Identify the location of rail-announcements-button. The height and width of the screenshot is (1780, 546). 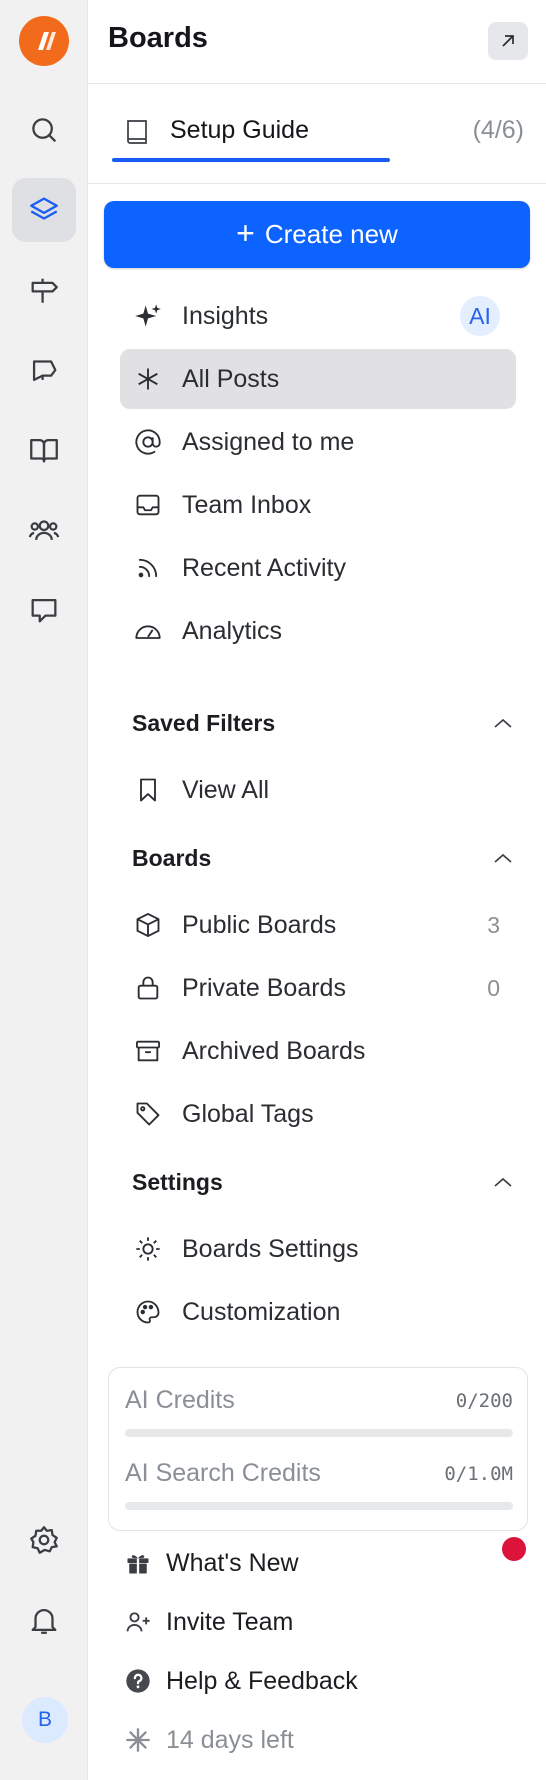
(44, 370).